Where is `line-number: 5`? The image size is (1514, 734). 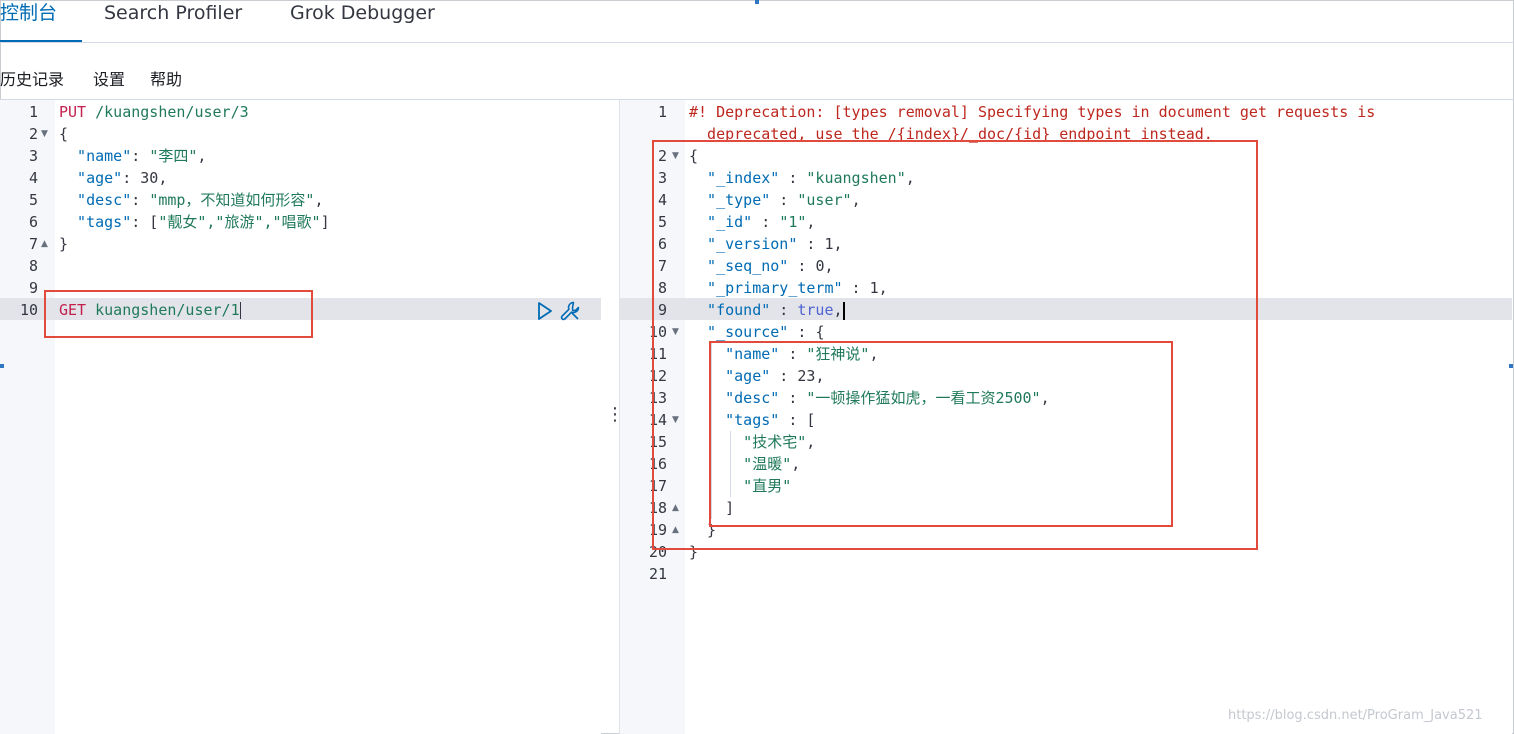
line-number: 5 is located at coordinates (33, 200).